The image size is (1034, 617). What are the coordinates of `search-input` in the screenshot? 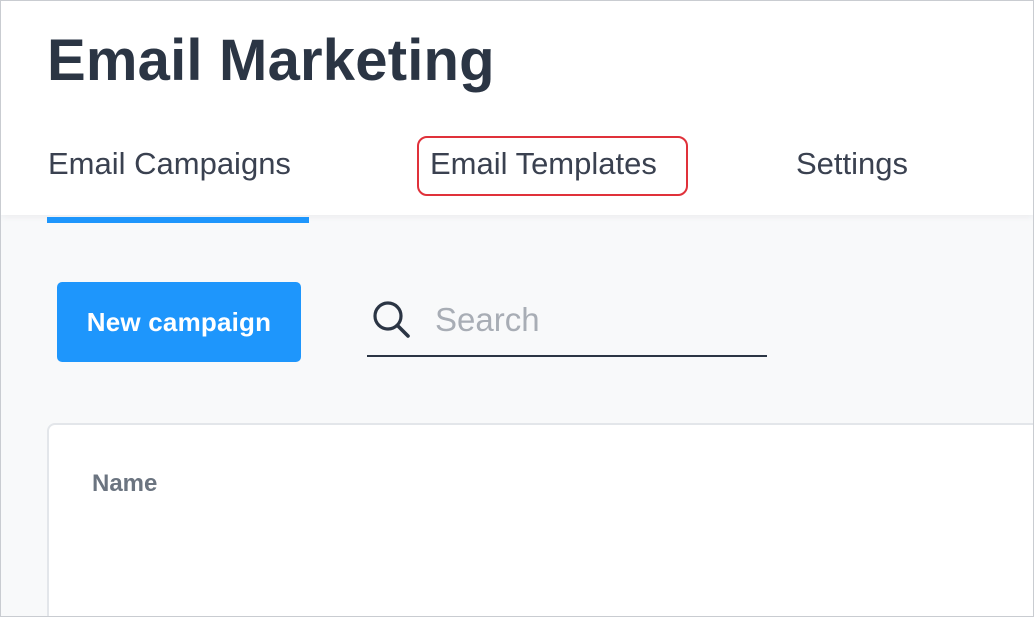 It's located at (595, 320).